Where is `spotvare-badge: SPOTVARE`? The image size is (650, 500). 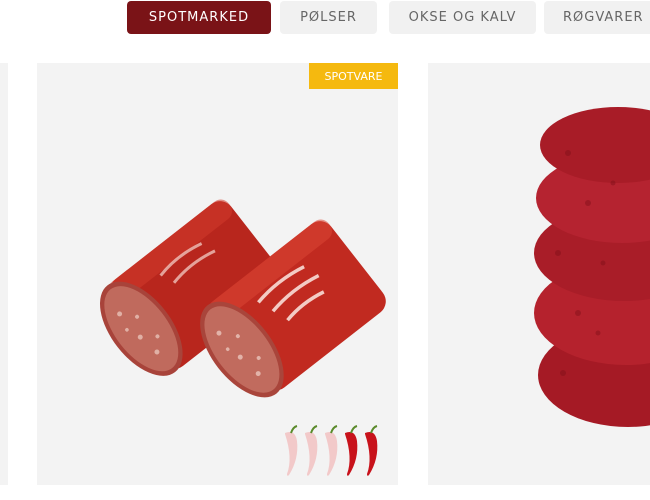 spotvare-badge: SPOTVARE is located at coordinates (353, 76).